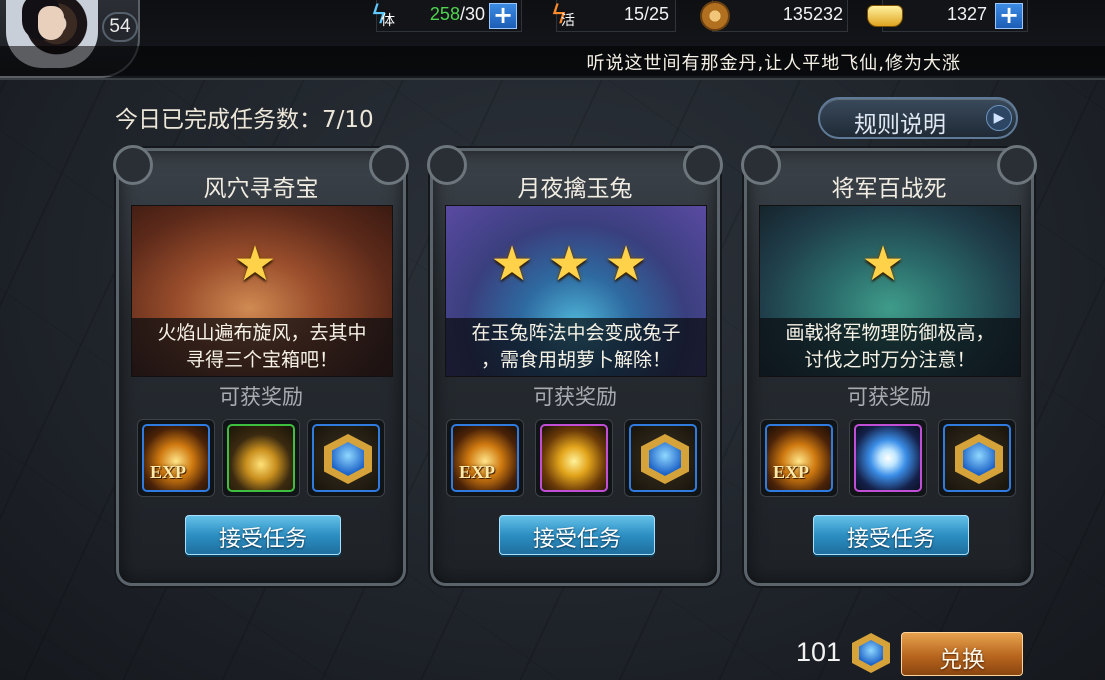 The height and width of the screenshot is (680, 1105). Describe the element at coordinates (774, 16) in the screenshot. I see `copper-resource: 135232` at that location.